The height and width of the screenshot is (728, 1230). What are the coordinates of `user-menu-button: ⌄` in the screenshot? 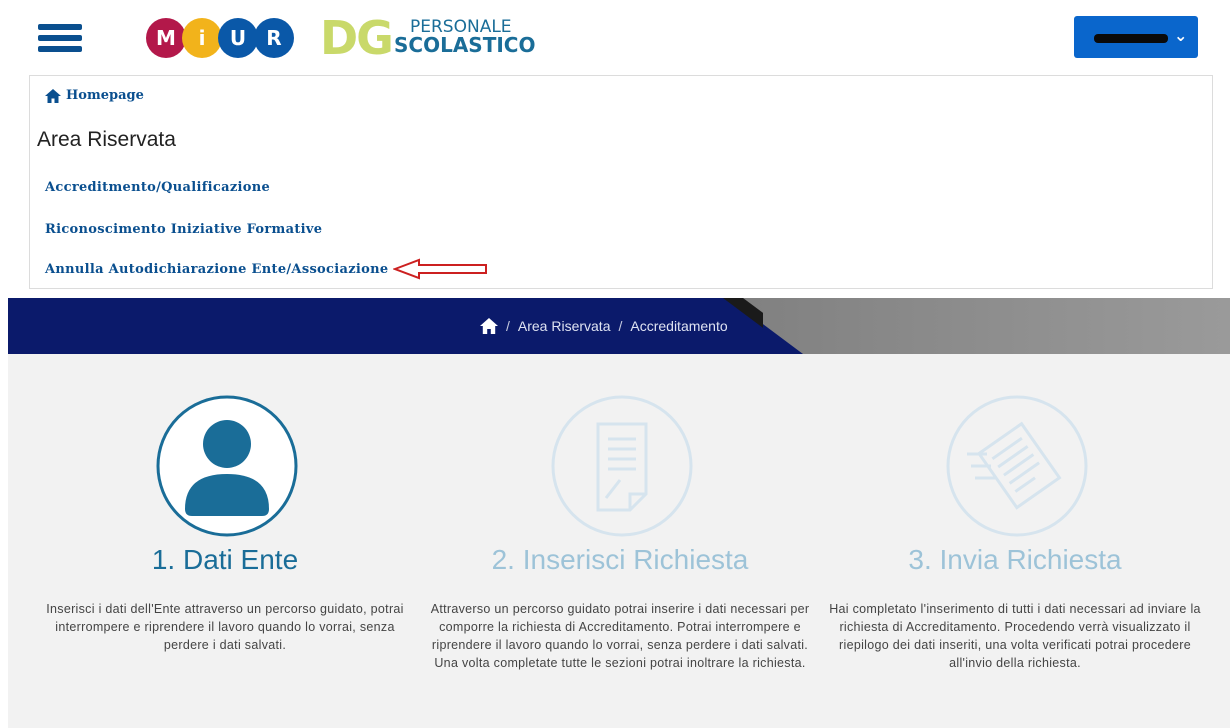 It's located at (1136, 37).